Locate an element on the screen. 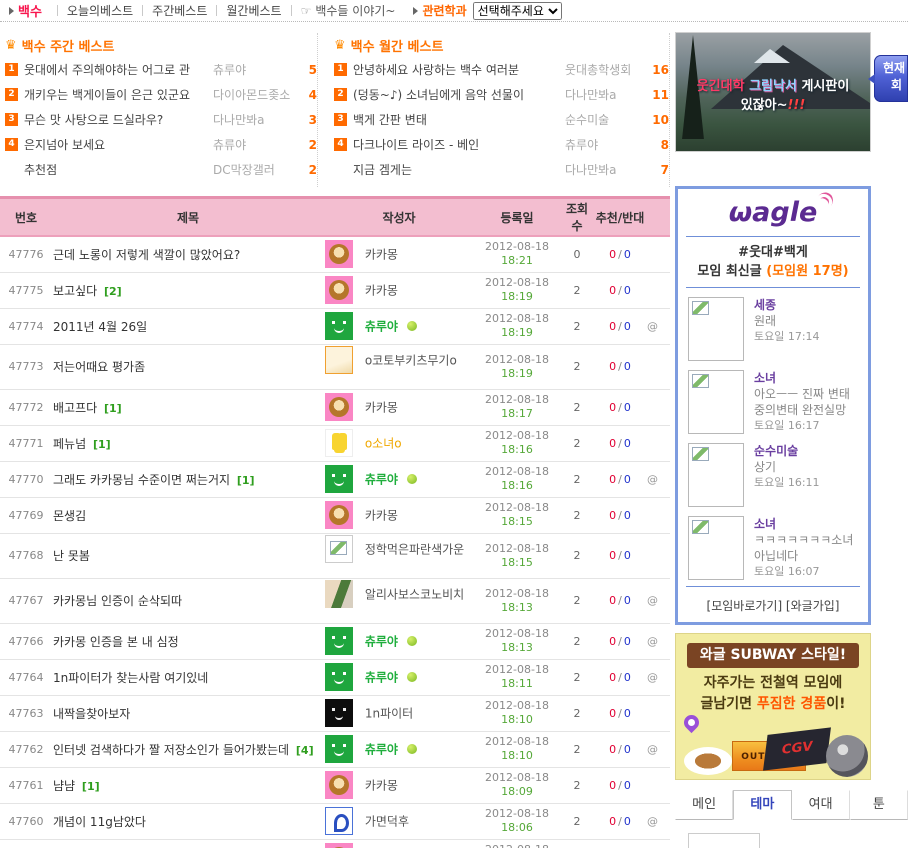 This screenshot has height=848, width=908. post-title-link: 배고프다 is located at coordinates (75, 408).